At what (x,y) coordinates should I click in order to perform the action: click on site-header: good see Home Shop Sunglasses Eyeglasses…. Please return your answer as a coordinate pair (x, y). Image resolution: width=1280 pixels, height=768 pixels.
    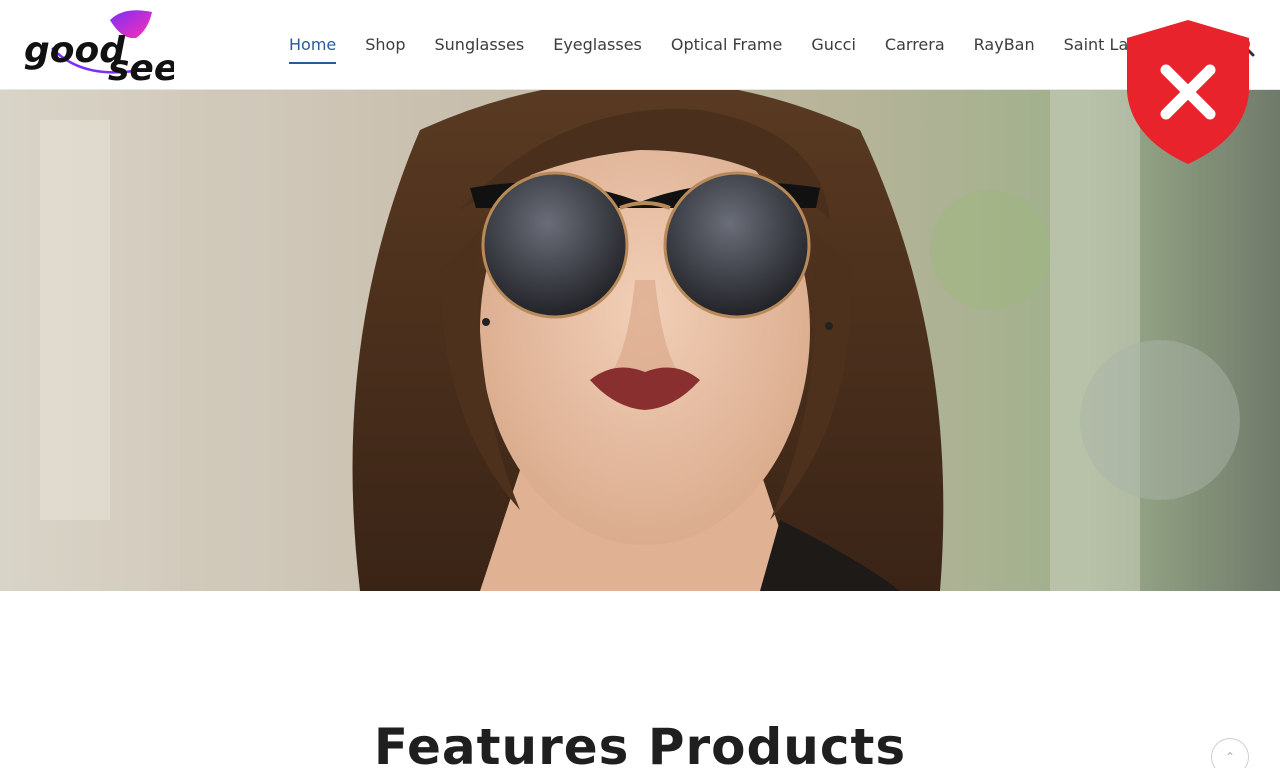
    Looking at the image, I should click on (640, 45).